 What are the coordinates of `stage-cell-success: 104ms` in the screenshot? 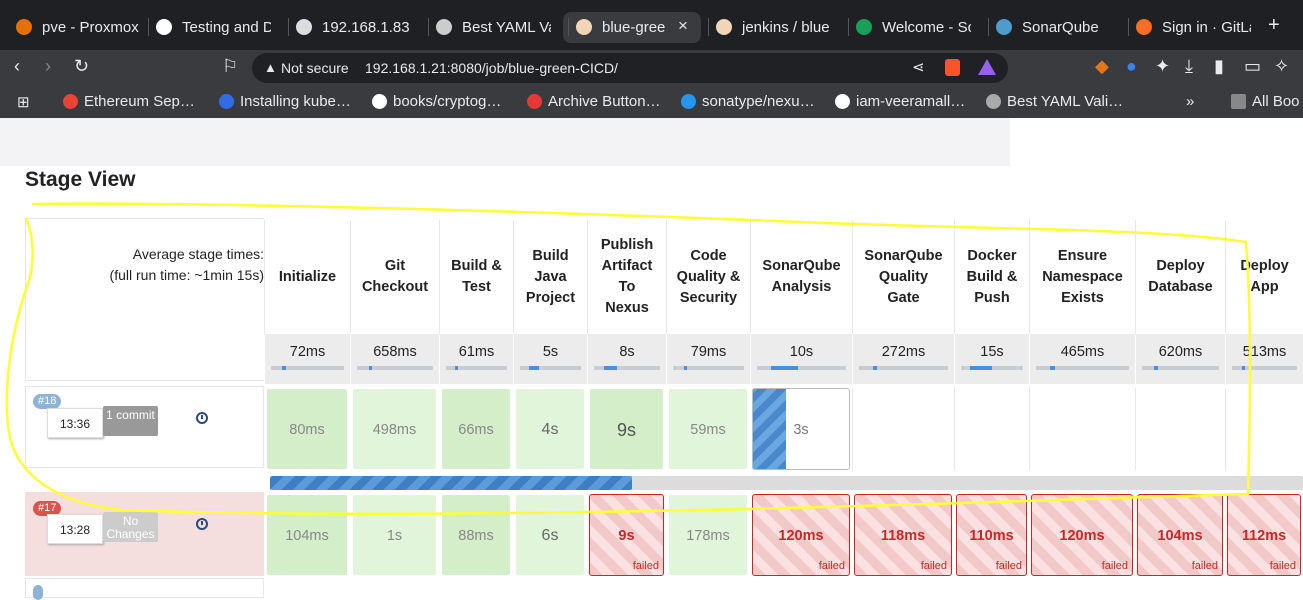 It's located at (307, 535).